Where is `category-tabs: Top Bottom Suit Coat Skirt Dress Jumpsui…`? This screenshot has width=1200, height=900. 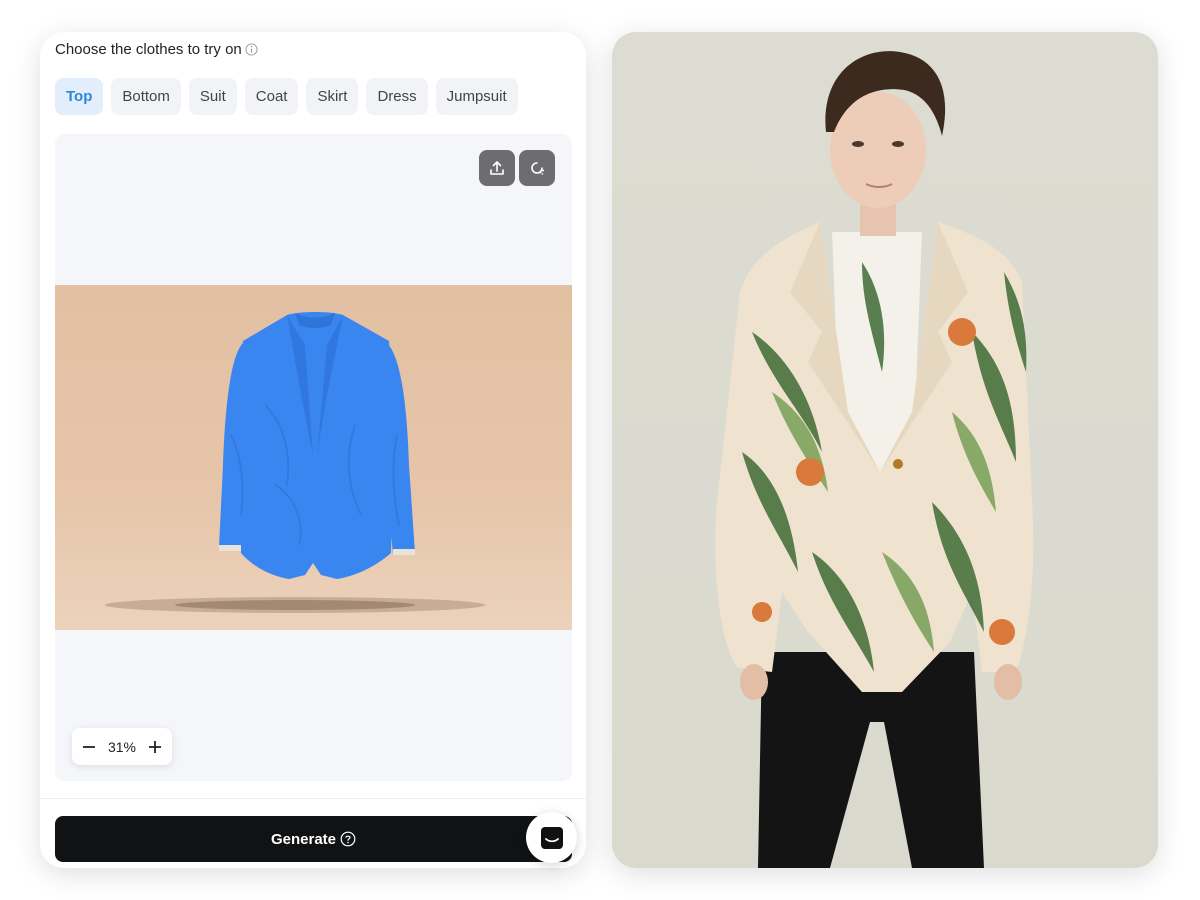 category-tabs: Top Bottom Suit Coat Skirt Dress Jumpsui… is located at coordinates (286, 96).